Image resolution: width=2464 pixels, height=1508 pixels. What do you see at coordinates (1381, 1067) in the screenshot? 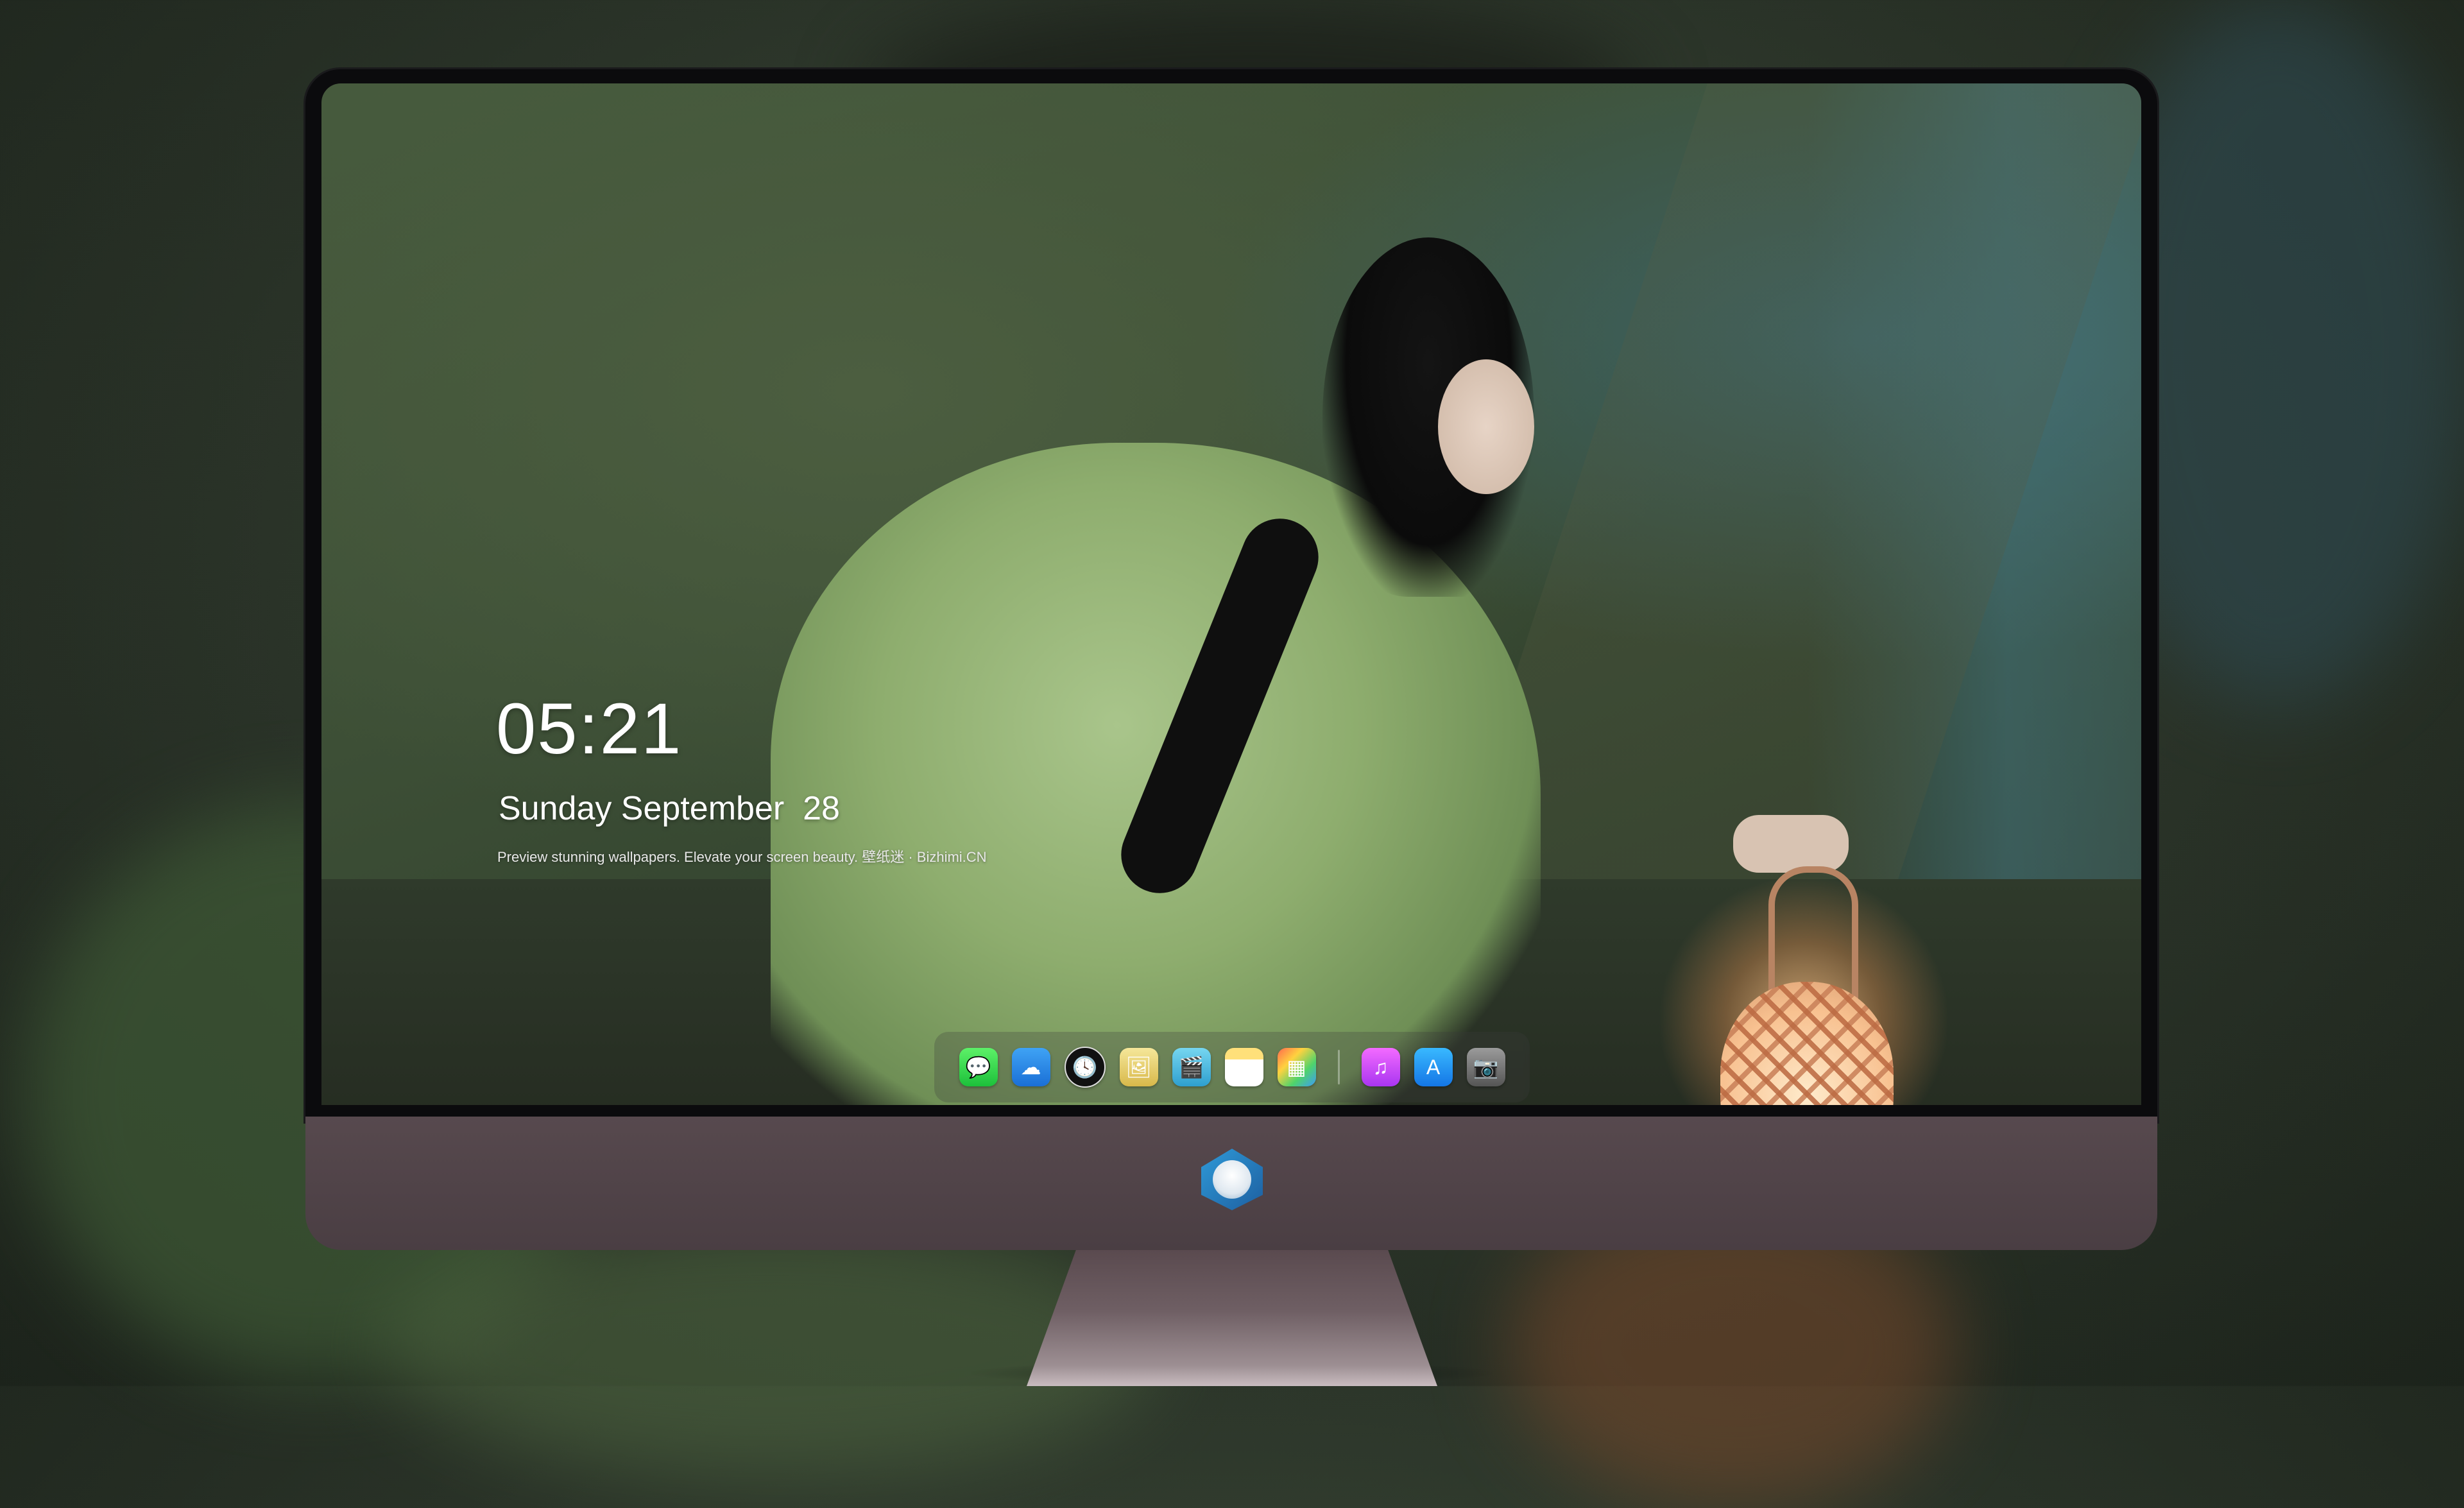
I see `music-icon: ♫` at bounding box center [1381, 1067].